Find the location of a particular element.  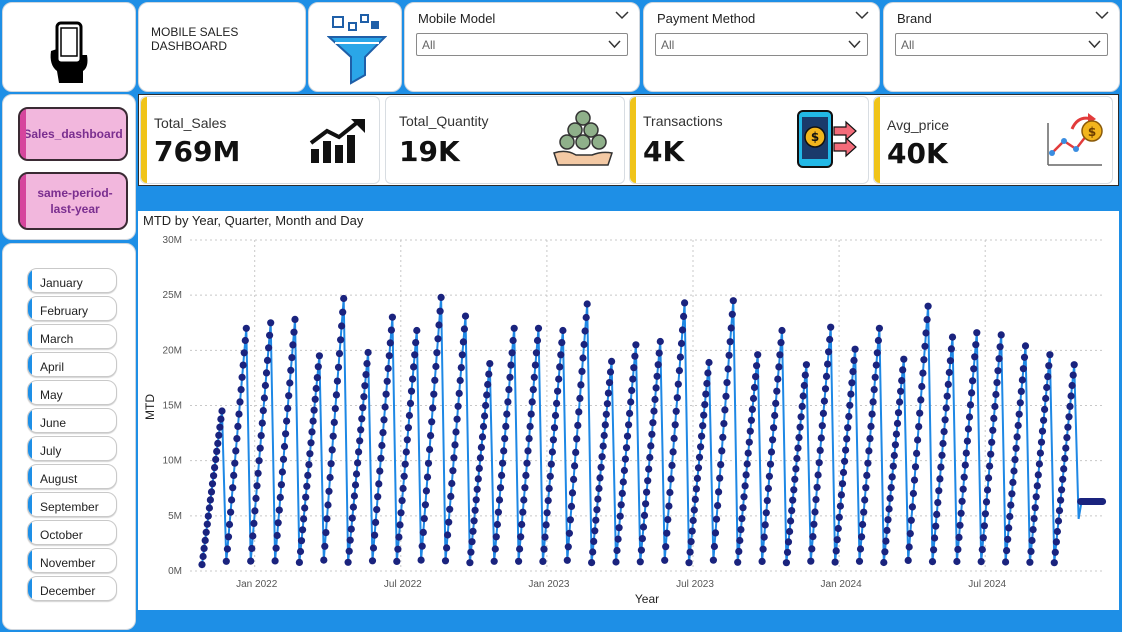

brand-dropdown: All is located at coordinates (1001, 44).